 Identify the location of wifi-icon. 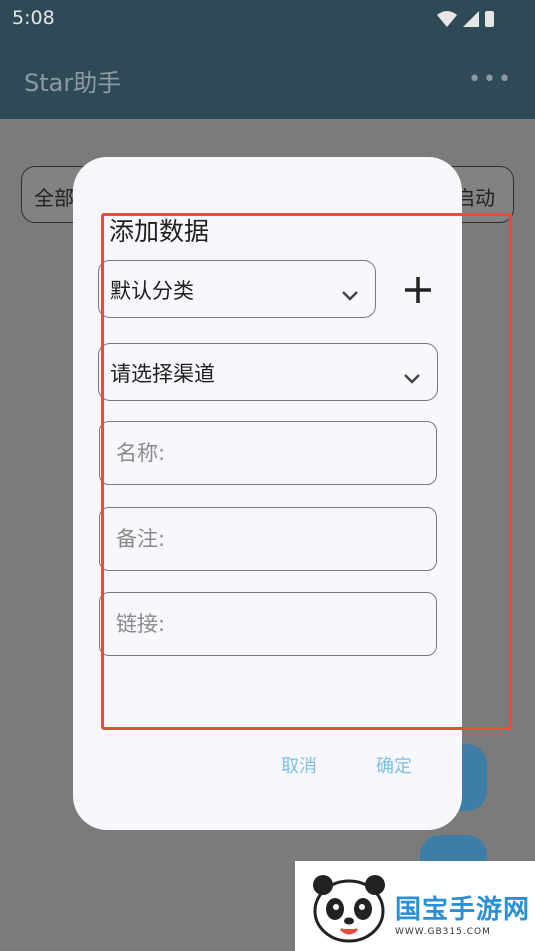
(447, 19).